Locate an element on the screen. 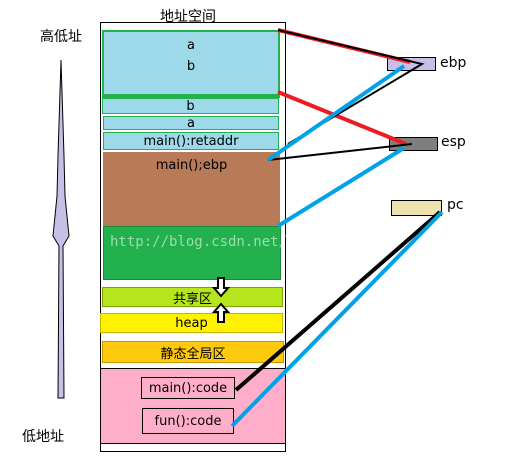 Image resolution: width=512 pixels, height=460 pixels. red-line-esp is located at coordinates (342, 118).